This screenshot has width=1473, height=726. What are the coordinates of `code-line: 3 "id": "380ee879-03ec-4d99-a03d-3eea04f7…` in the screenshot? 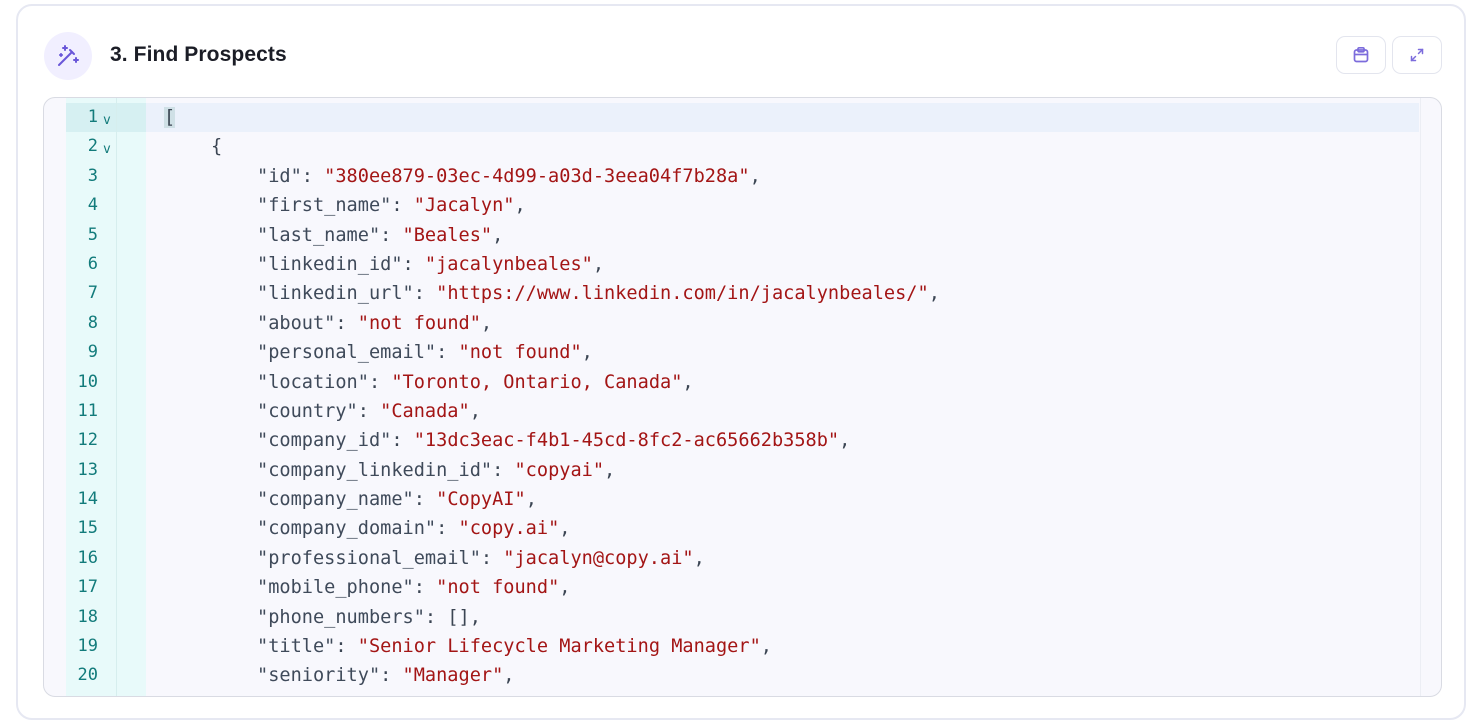 It's located at (742, 176).